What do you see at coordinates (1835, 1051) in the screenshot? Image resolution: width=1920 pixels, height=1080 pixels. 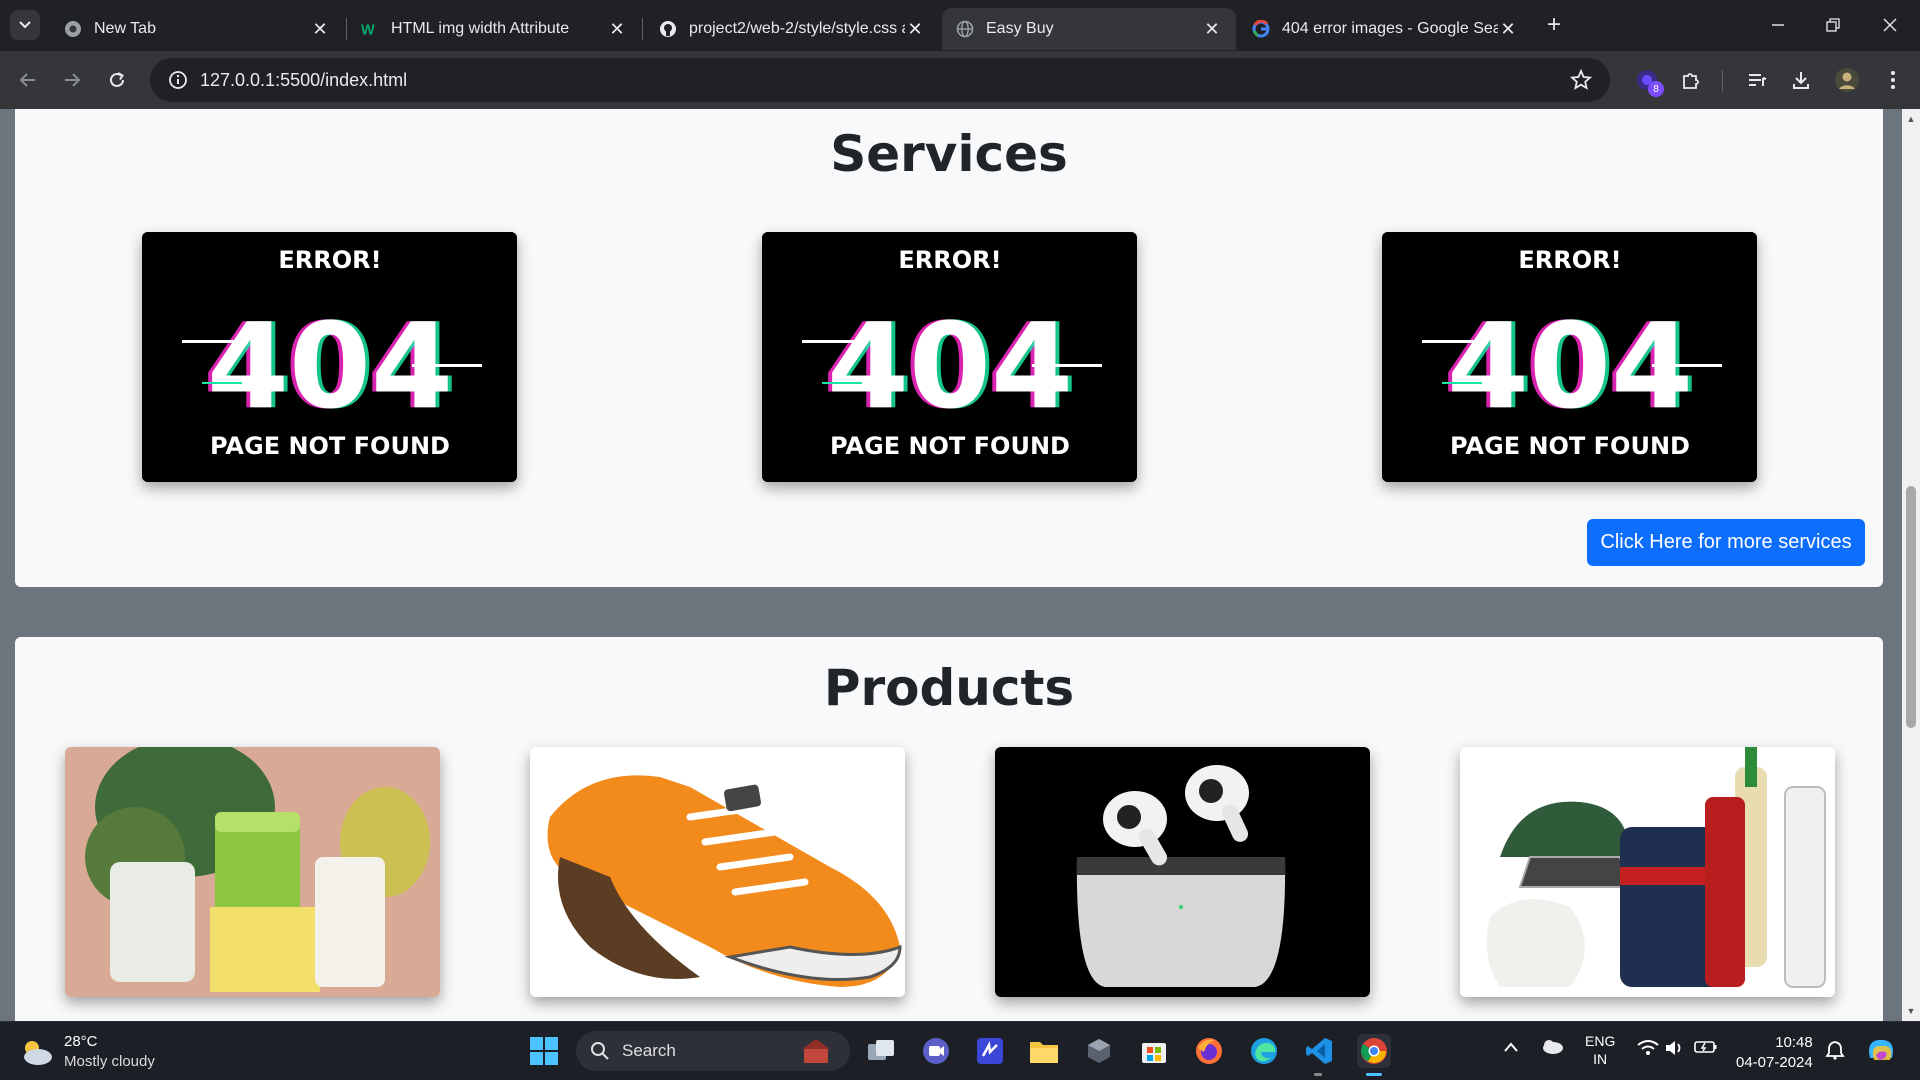 I see `notification-bell-icon` at bounding box center [1835, 1051].